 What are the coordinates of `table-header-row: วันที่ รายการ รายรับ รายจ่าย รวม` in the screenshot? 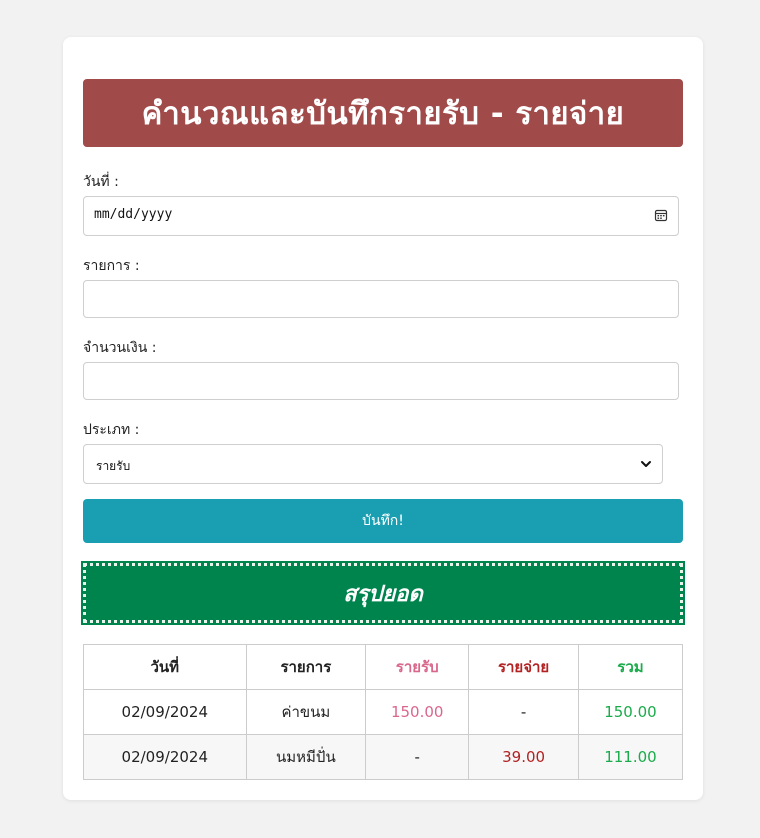 It's located at (383, 667).